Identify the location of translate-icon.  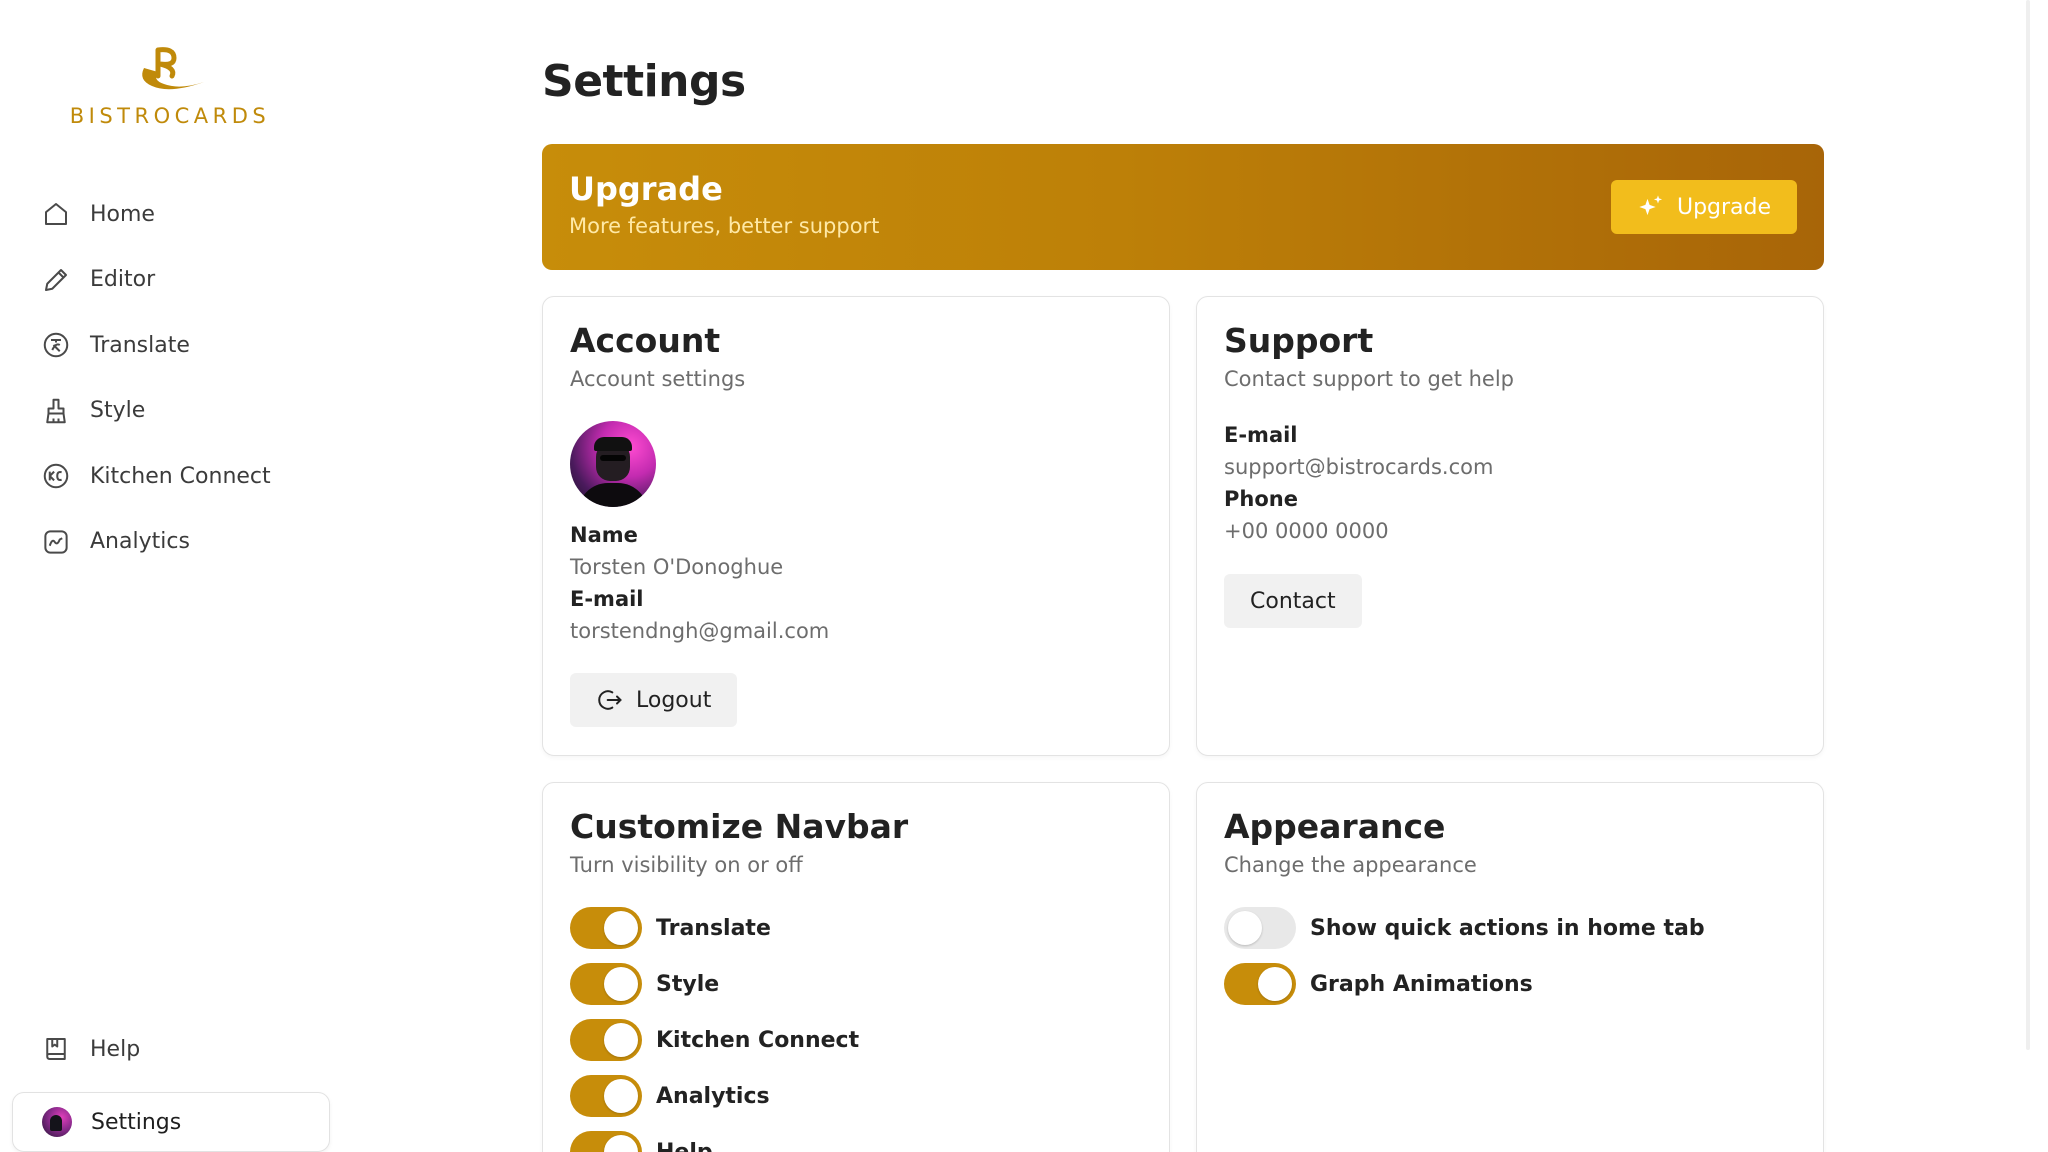
(56, 345).